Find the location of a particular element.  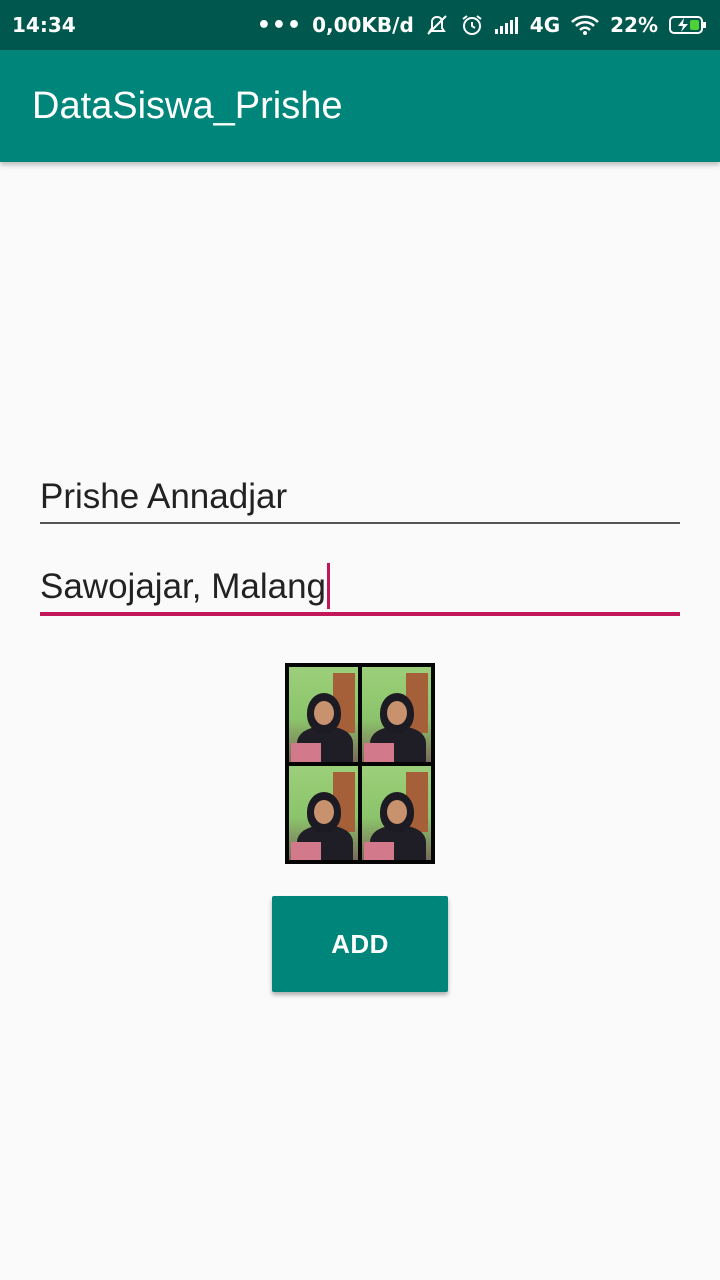

status-time: 14:34 is located at coordinates (44, 25).